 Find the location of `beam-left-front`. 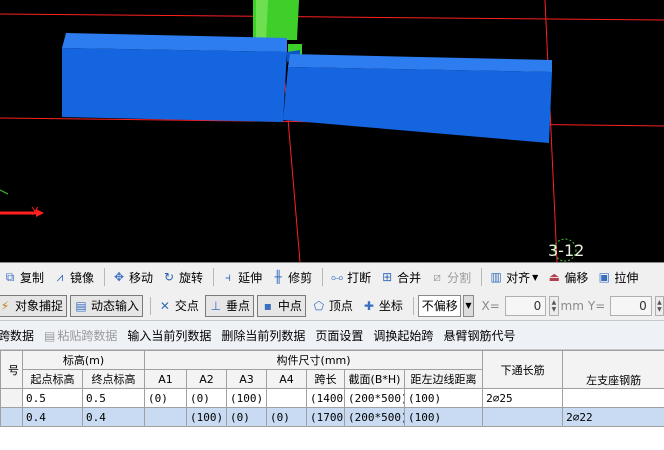

beam-left-front is located at coordinates (174, 85).